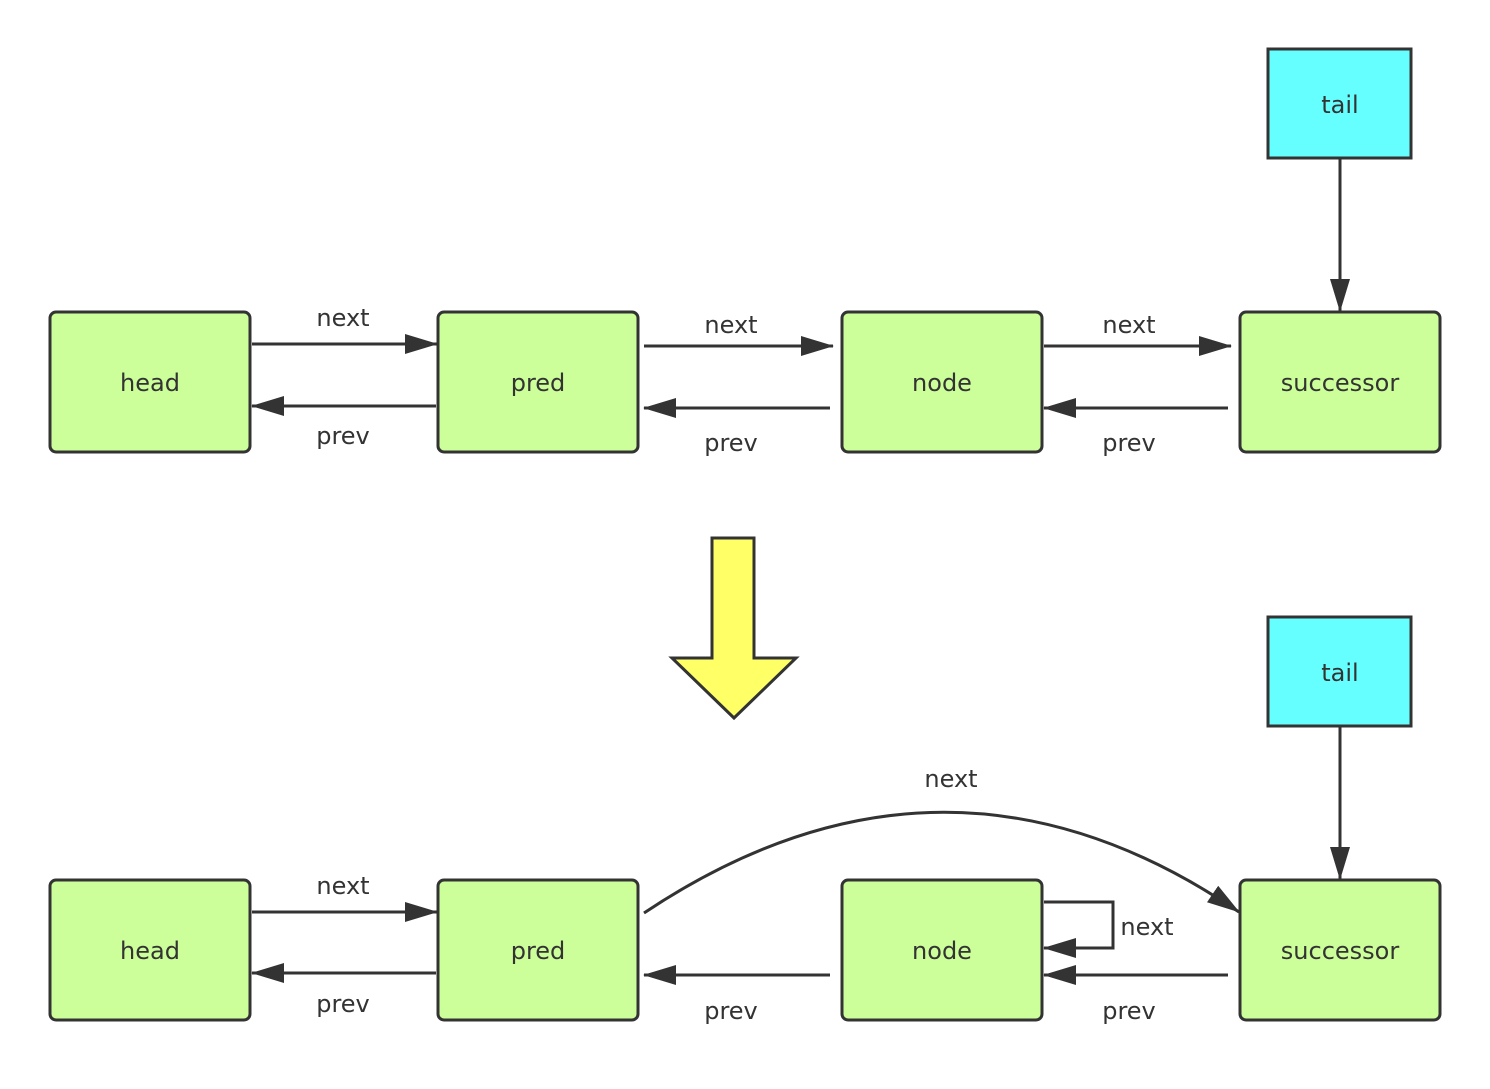 This screenshot has height=1089, width=1490. Describe the element at coordinates (1079, 929) in the screenshot. I see `node-self-next-arrow` at that location.